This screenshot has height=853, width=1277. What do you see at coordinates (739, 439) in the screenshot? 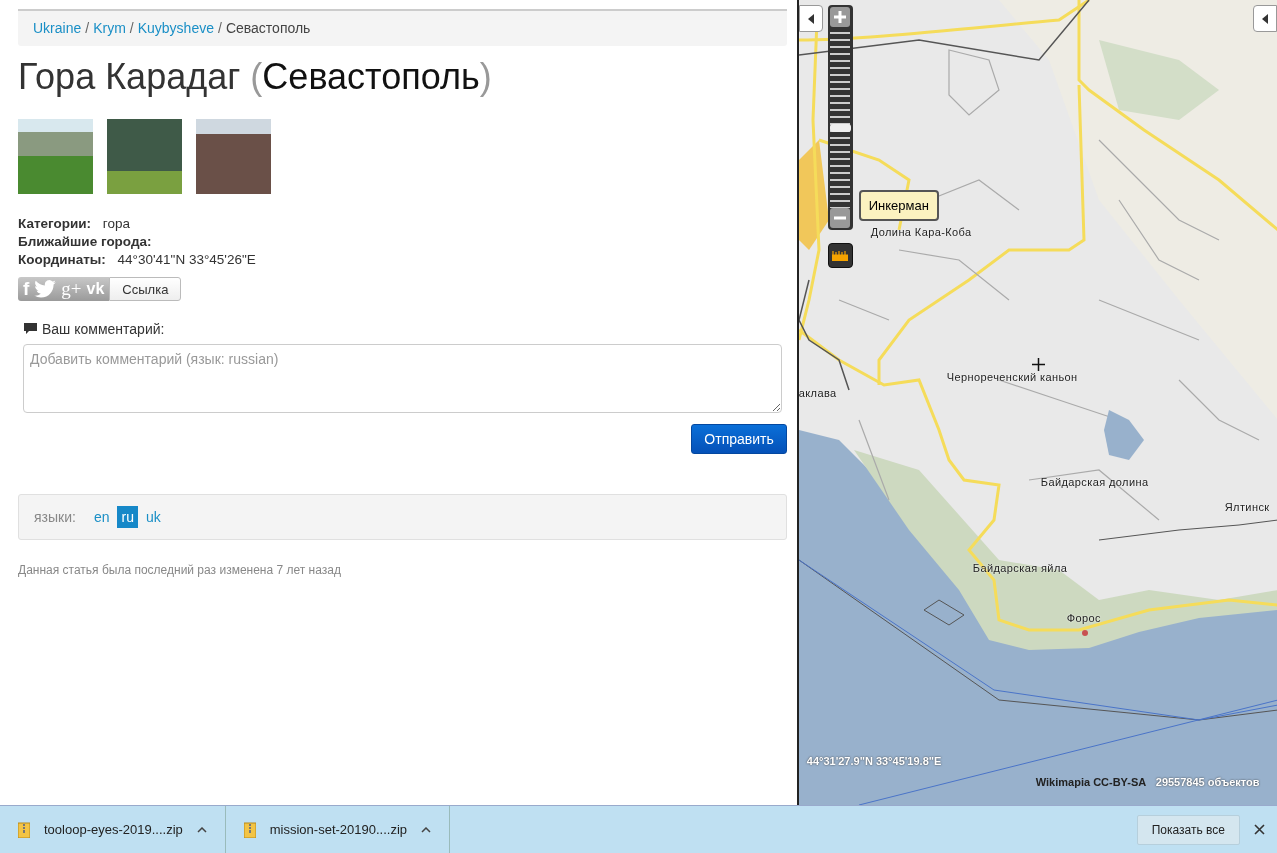
I see `submit-button: Отправить` at bounding box center [739, 439].